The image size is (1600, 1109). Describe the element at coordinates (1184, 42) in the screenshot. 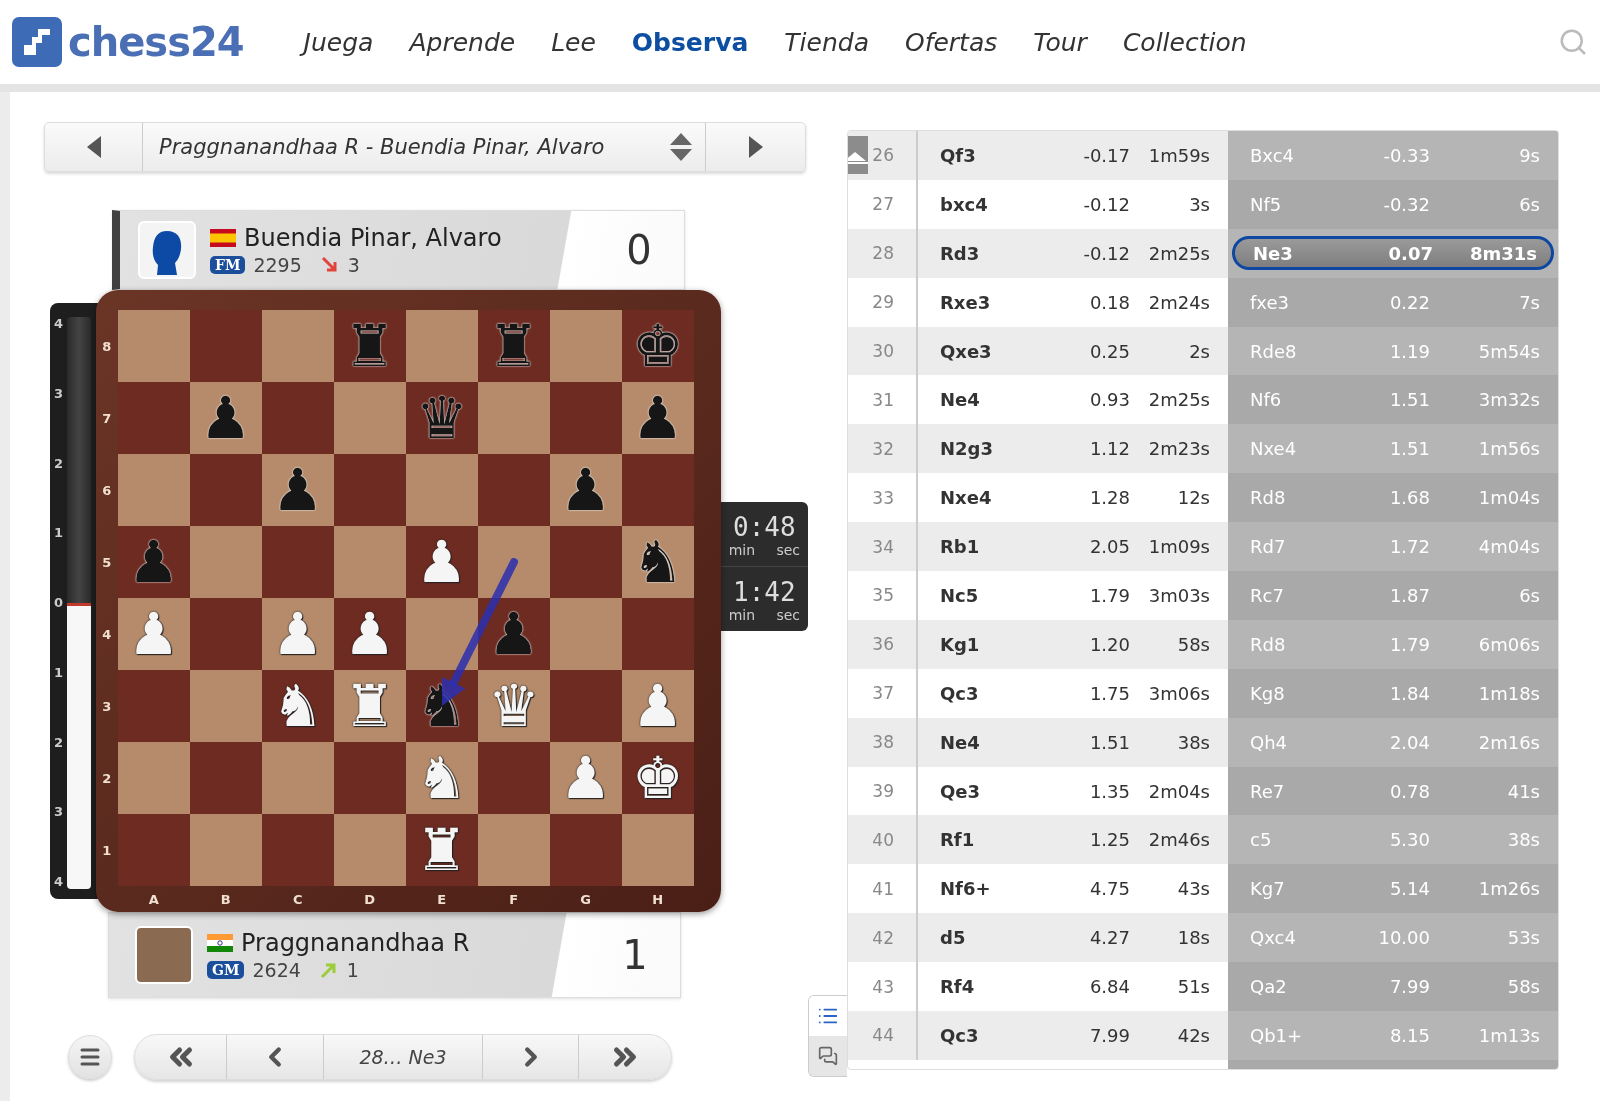

I see `nav-link: Collection` at that location.